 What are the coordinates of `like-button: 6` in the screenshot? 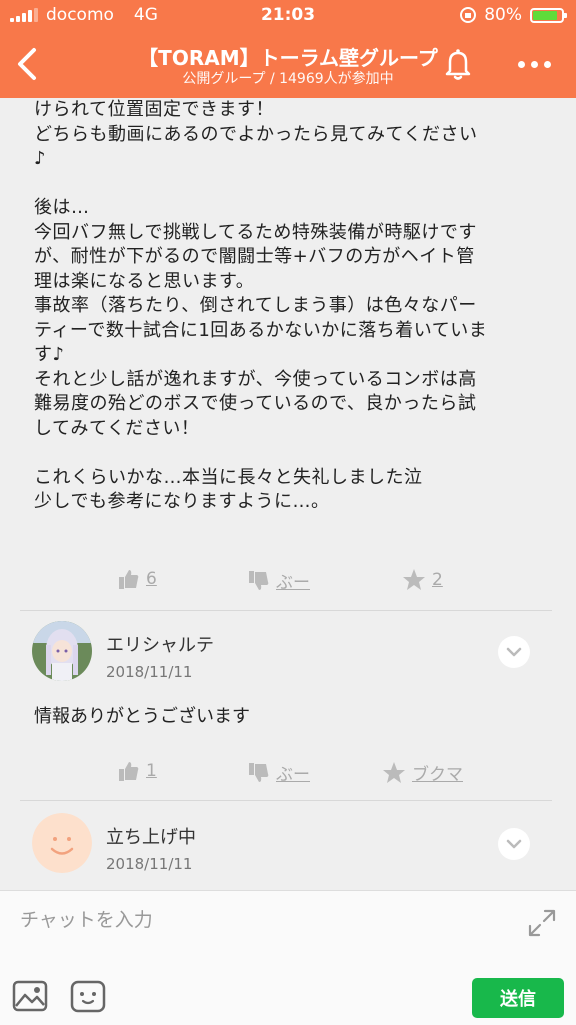 It's located at (137, 579).